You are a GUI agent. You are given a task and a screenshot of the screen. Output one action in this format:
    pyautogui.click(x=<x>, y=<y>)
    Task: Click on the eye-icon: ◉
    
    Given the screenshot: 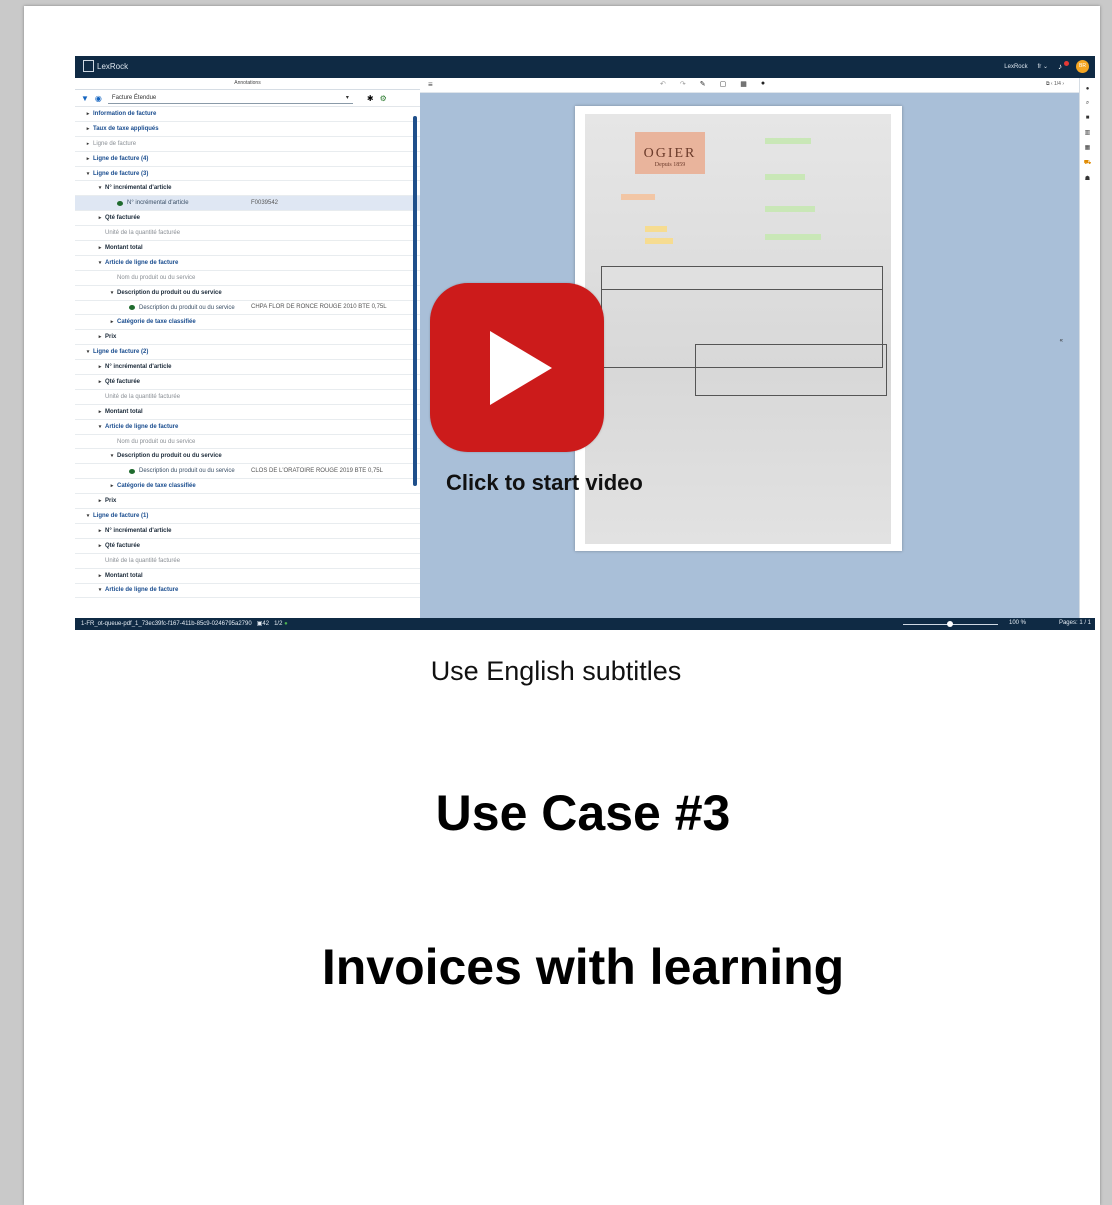 What is the action you would take?
    pyautogui.click(x=98, y=98)
    